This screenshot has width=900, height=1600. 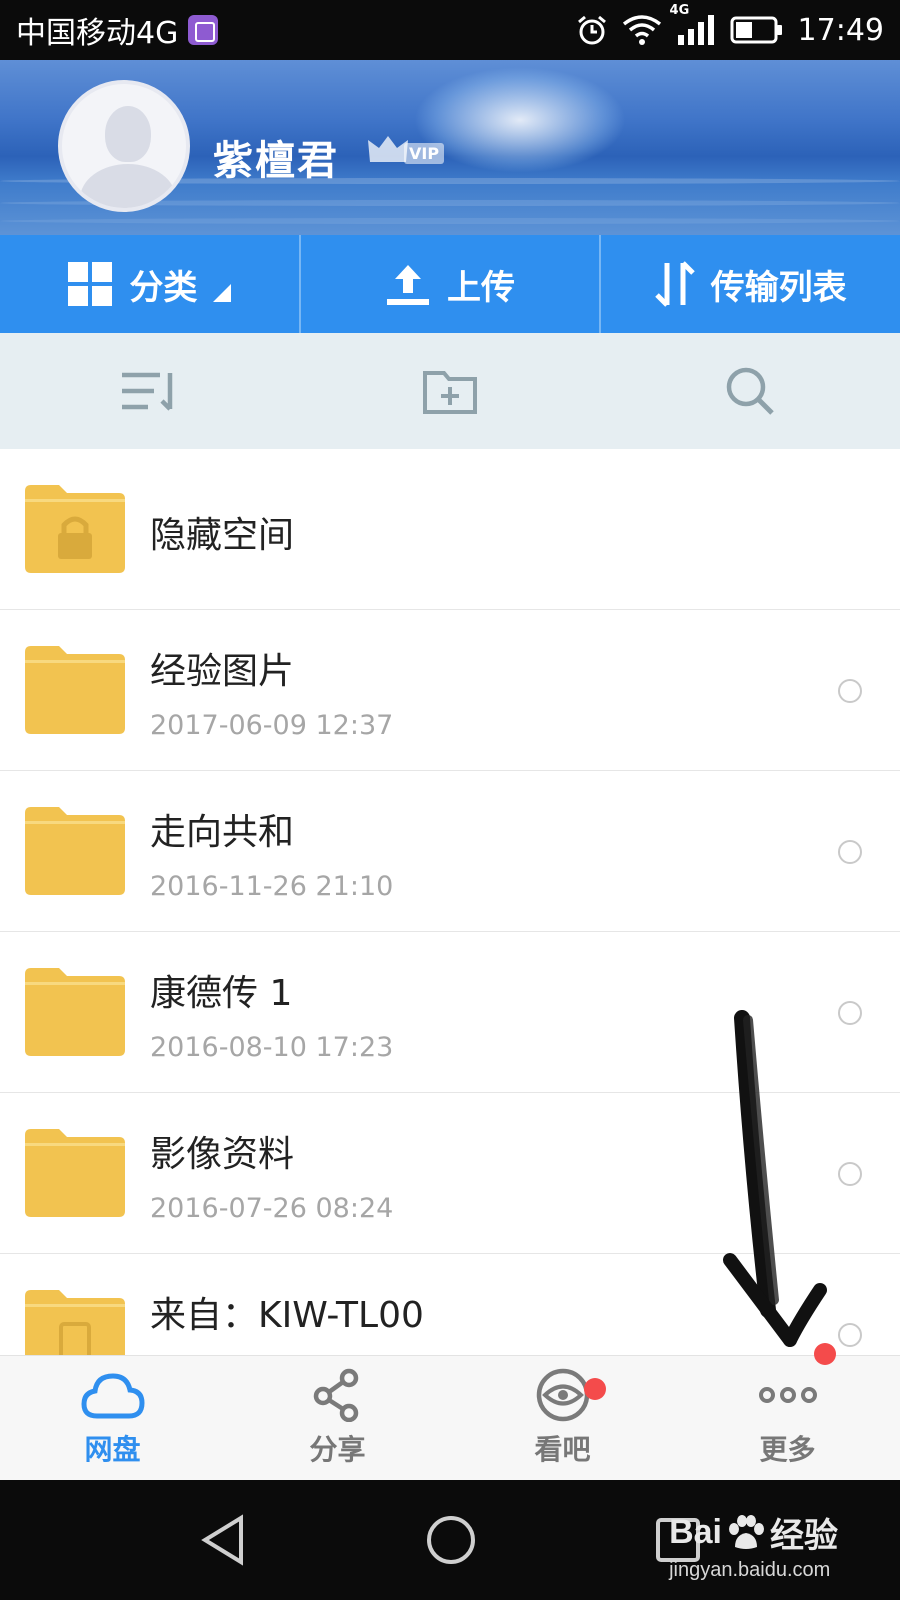 I want to click on profile-banner: 紫檀君 VIP, so click(x=450, y=147).